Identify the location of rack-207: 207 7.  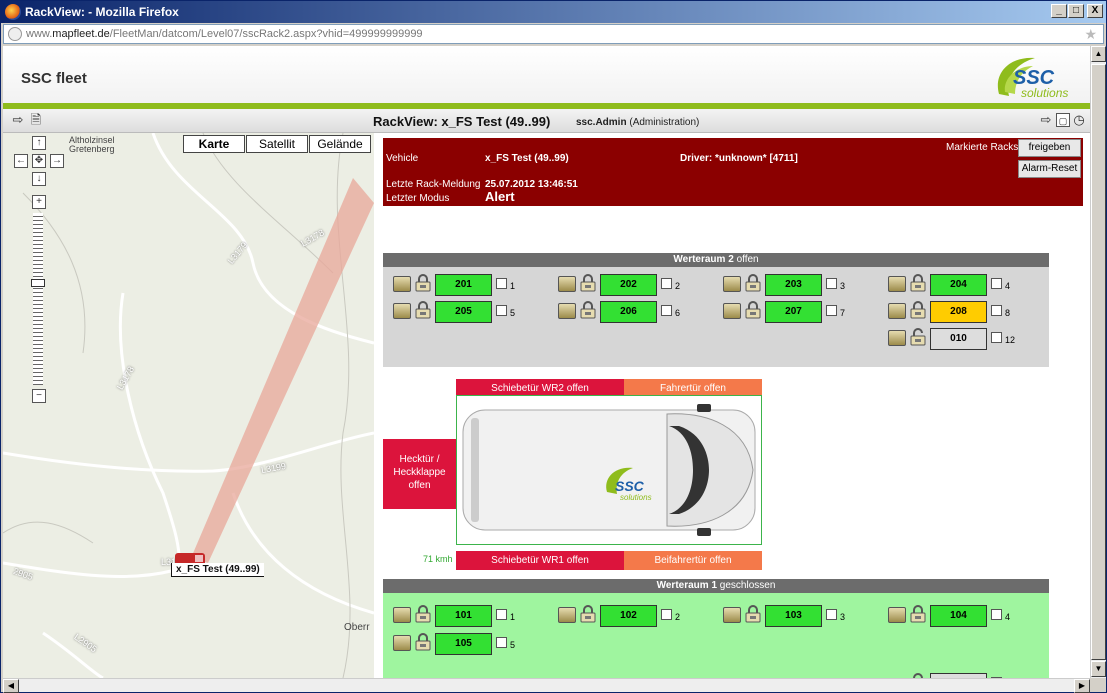
(785, 312).